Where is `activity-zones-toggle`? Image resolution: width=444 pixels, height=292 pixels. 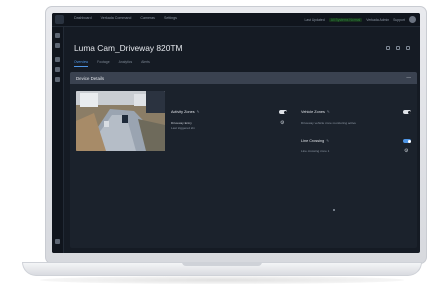 activity-zones-toggle is located at coordinates (283, 112).